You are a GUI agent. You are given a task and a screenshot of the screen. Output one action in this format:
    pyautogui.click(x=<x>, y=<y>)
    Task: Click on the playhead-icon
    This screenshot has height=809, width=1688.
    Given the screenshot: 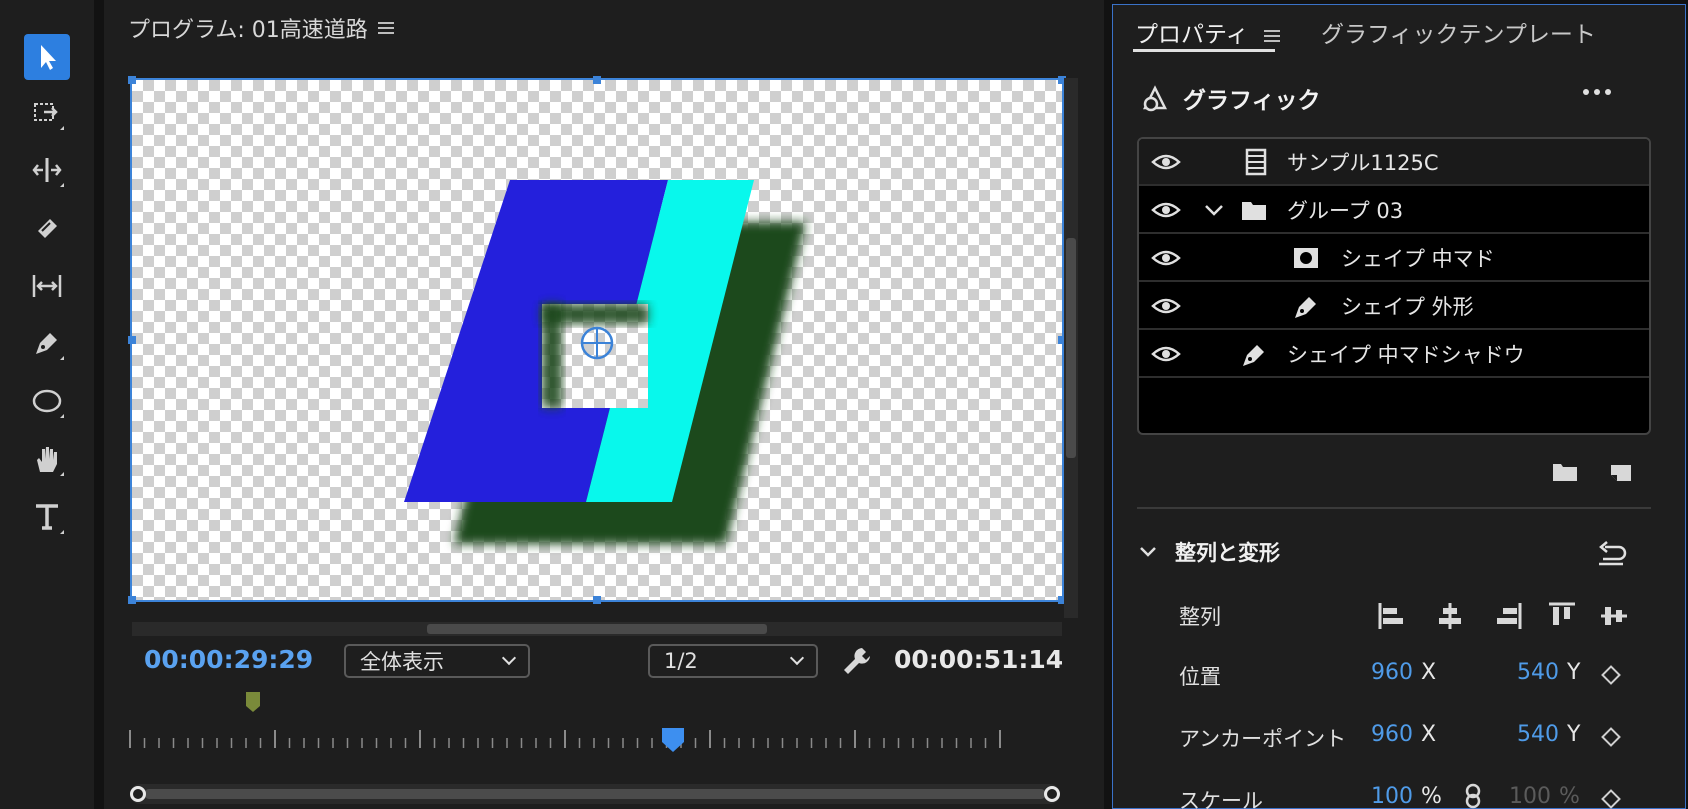 What is the action you would take?
    pyautogui.click(x=673, y=741)
    